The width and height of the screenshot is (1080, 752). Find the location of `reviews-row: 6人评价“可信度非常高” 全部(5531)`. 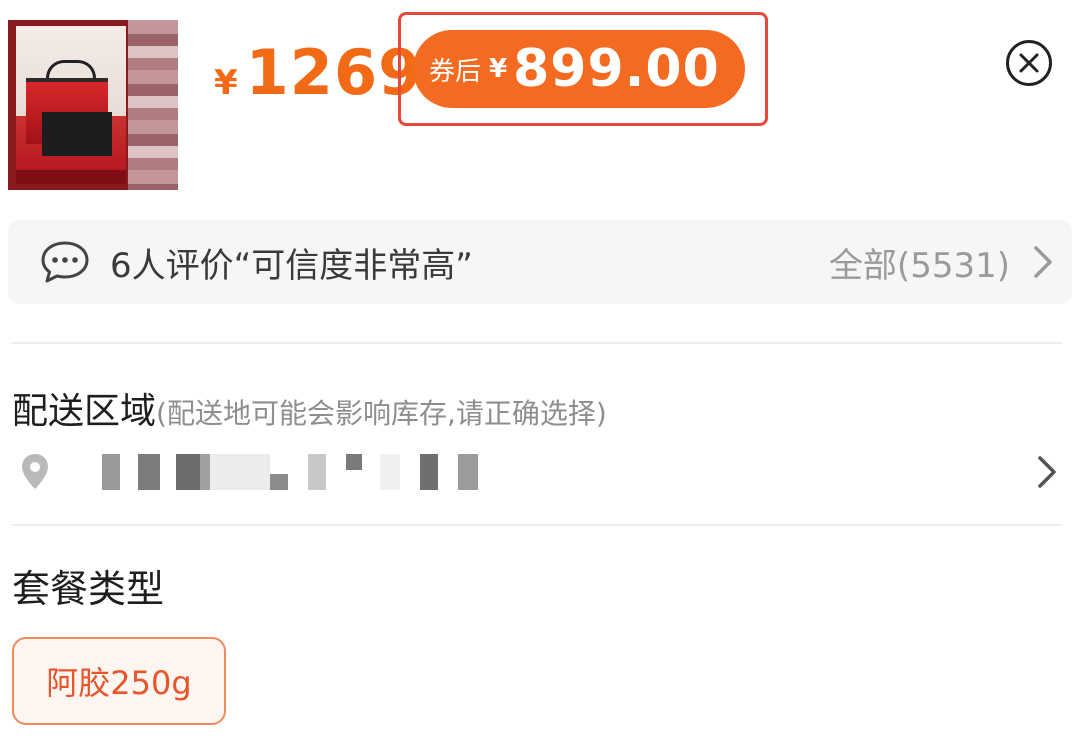

reviews-row: 6人评价“可信度非常高” 全部(5531) is located at coordinates (540, 262).